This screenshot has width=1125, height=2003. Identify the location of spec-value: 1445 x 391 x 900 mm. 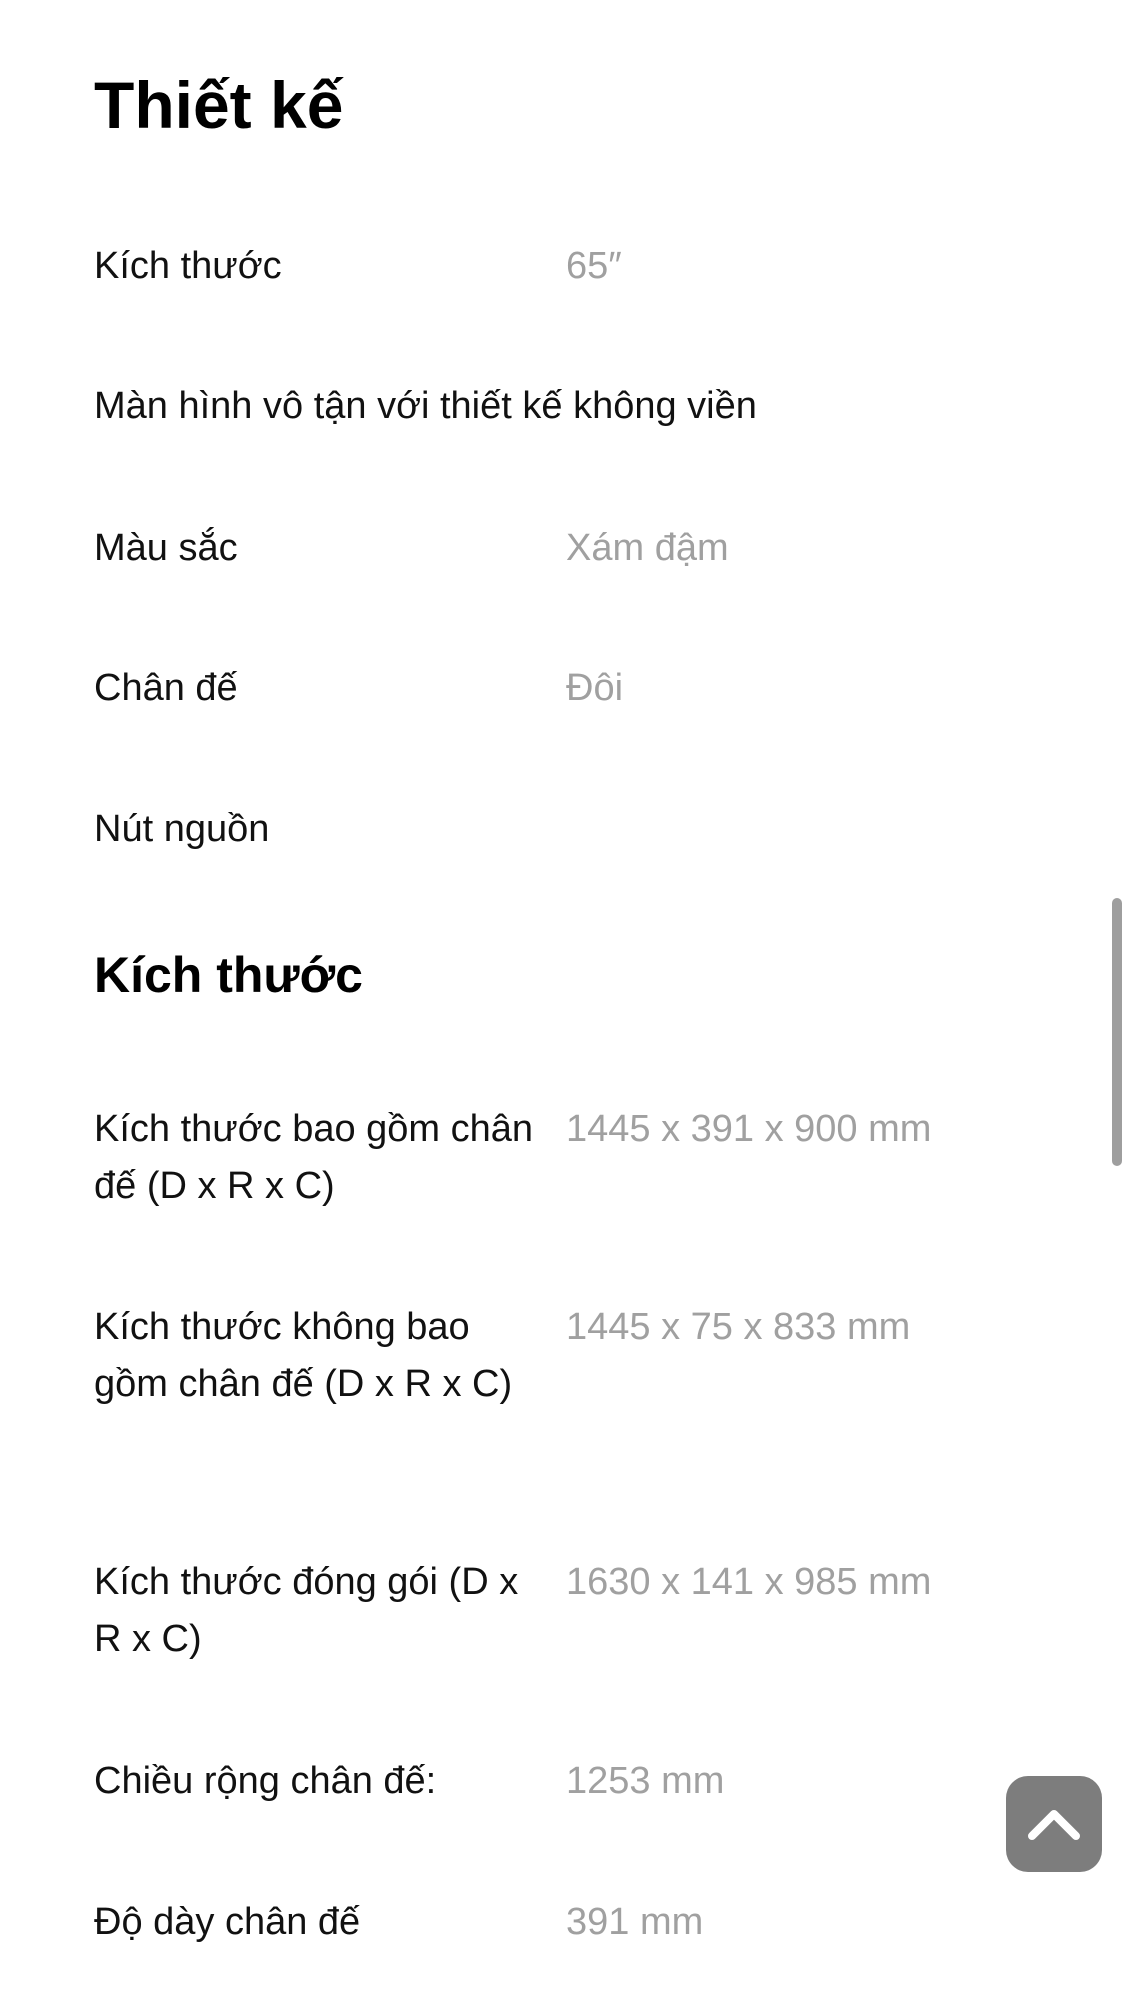
(749, 1129).